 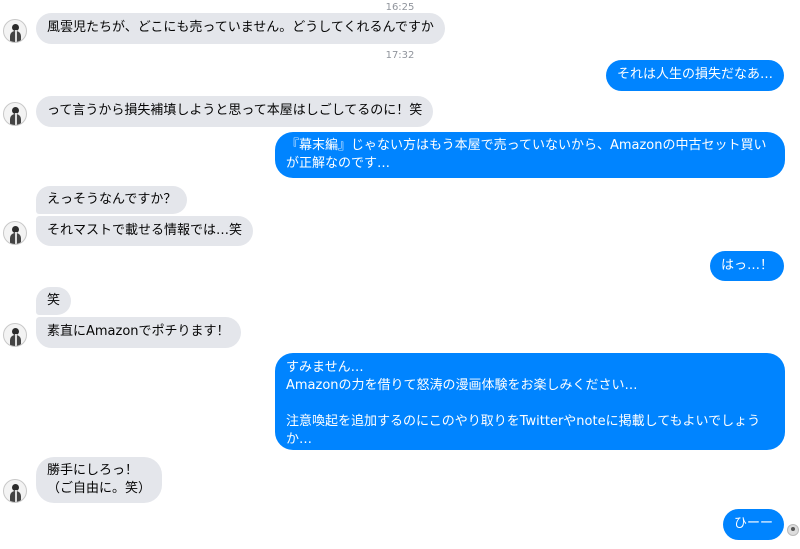 I want to click on message-incoming: それマストで載せる情報では…笑, so click(x=145, y=231).